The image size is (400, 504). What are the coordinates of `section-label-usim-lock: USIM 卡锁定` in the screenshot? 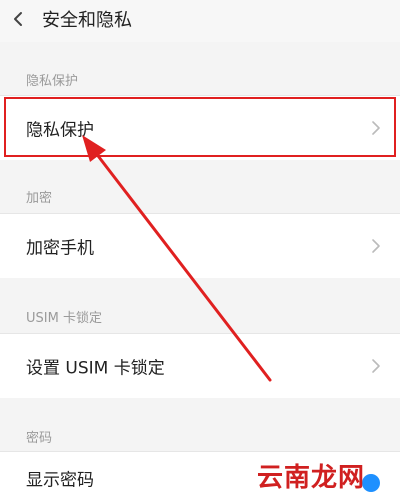 It's located at (64, 318).